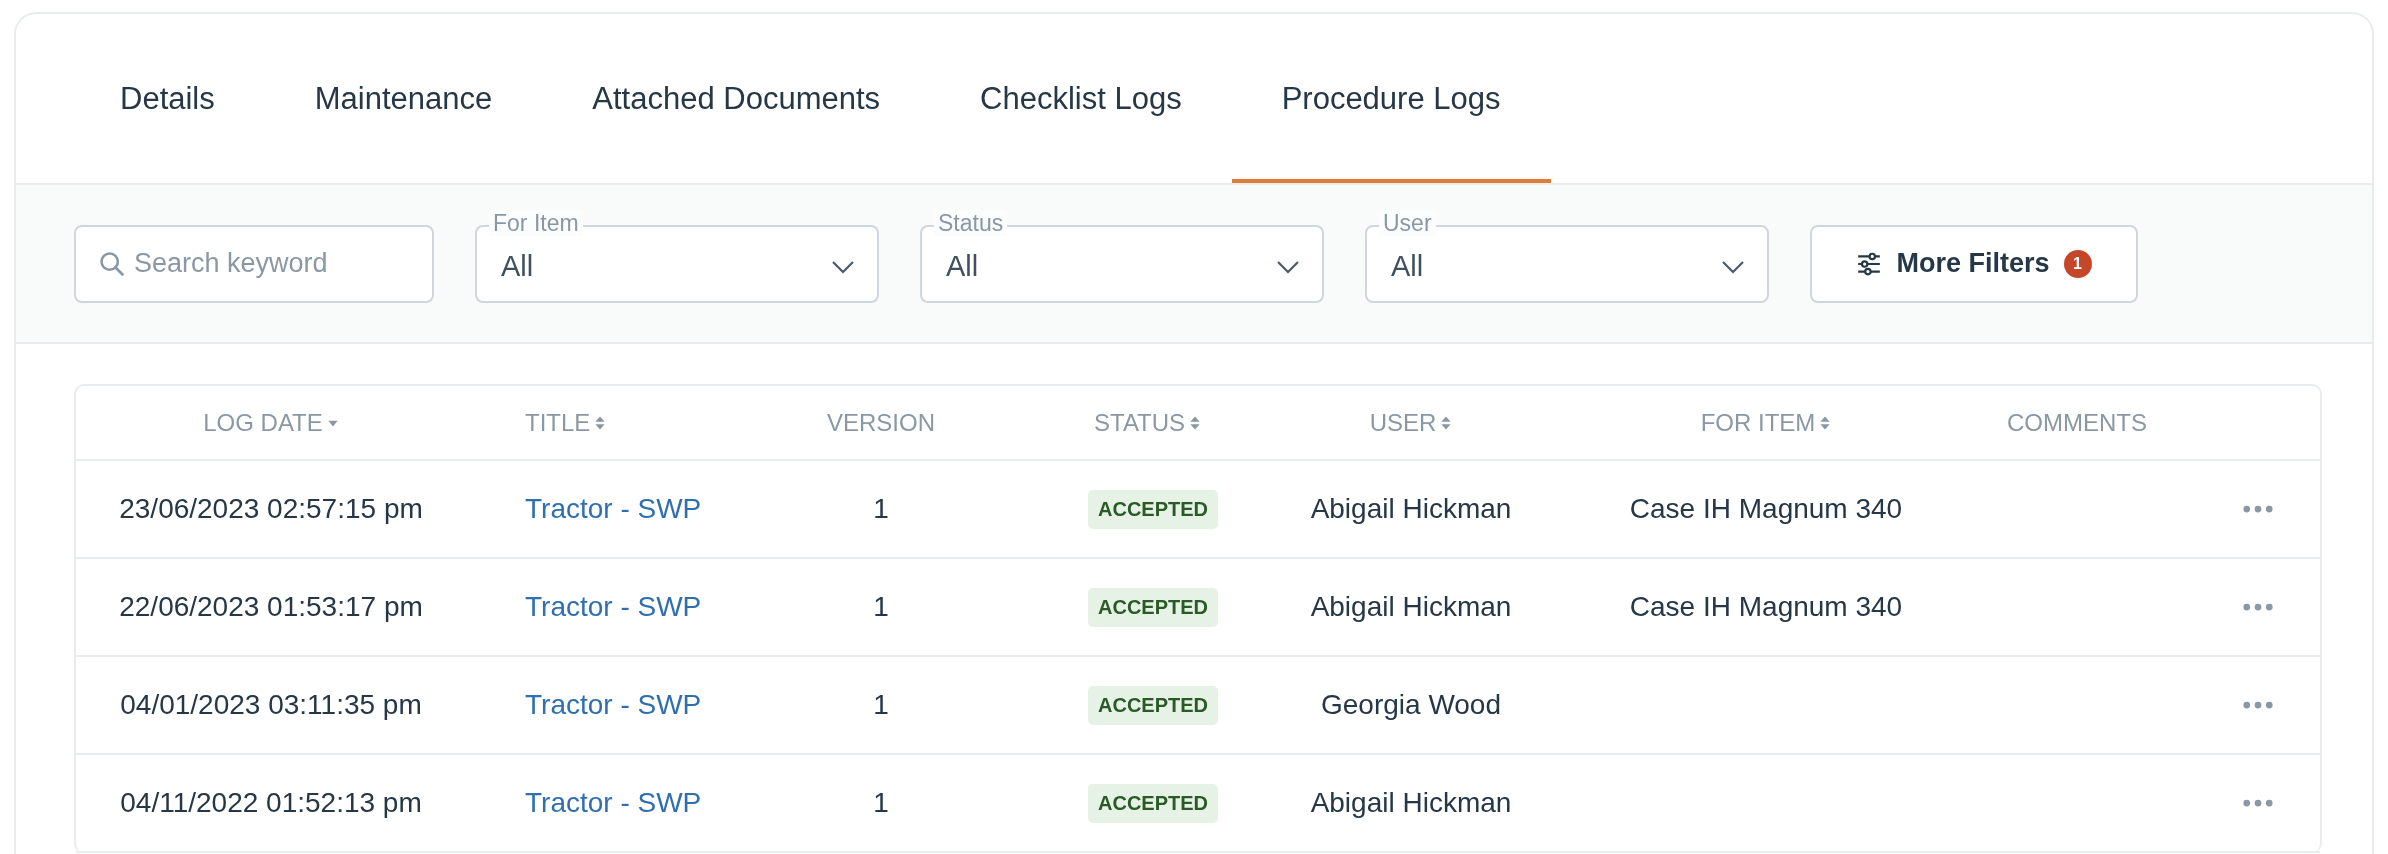 This screenshot has height=854, width=2388. Describe the element at coordinates (2077, 263) in the screenshot. I see `count-badge: 1` at that location.